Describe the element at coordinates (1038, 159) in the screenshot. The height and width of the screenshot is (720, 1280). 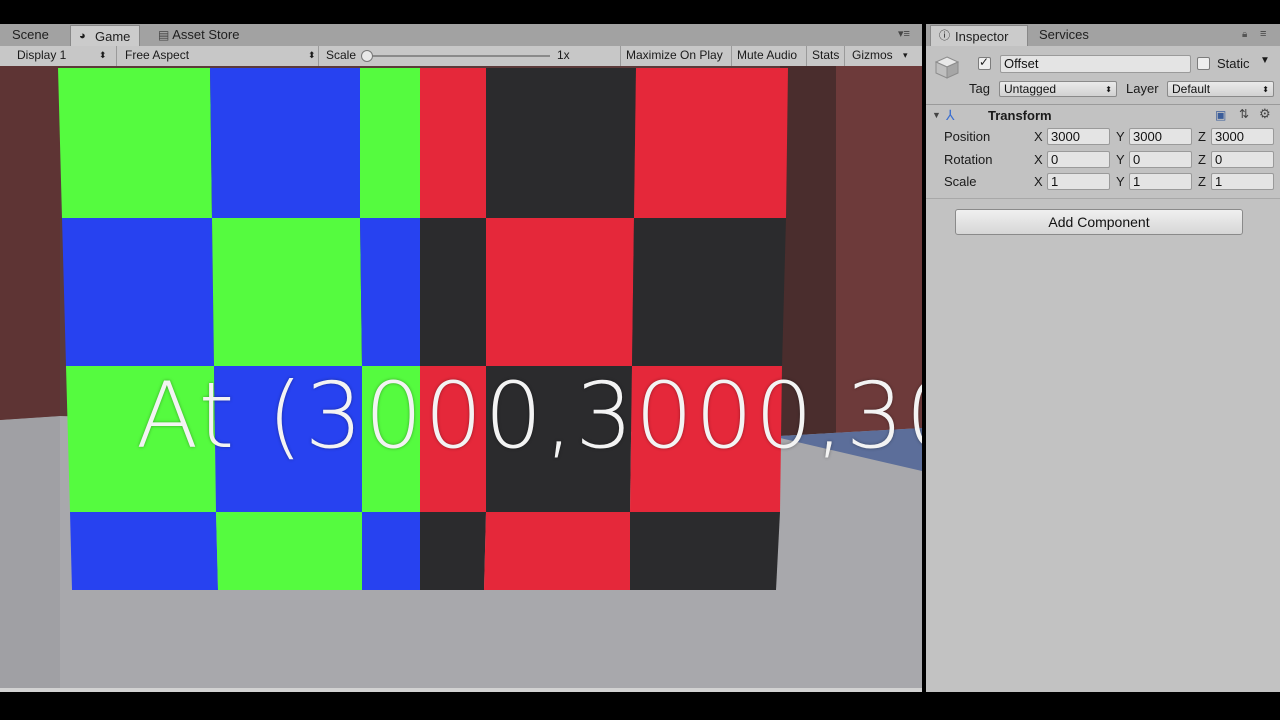
I see `rotation-x-label: X` at that location.